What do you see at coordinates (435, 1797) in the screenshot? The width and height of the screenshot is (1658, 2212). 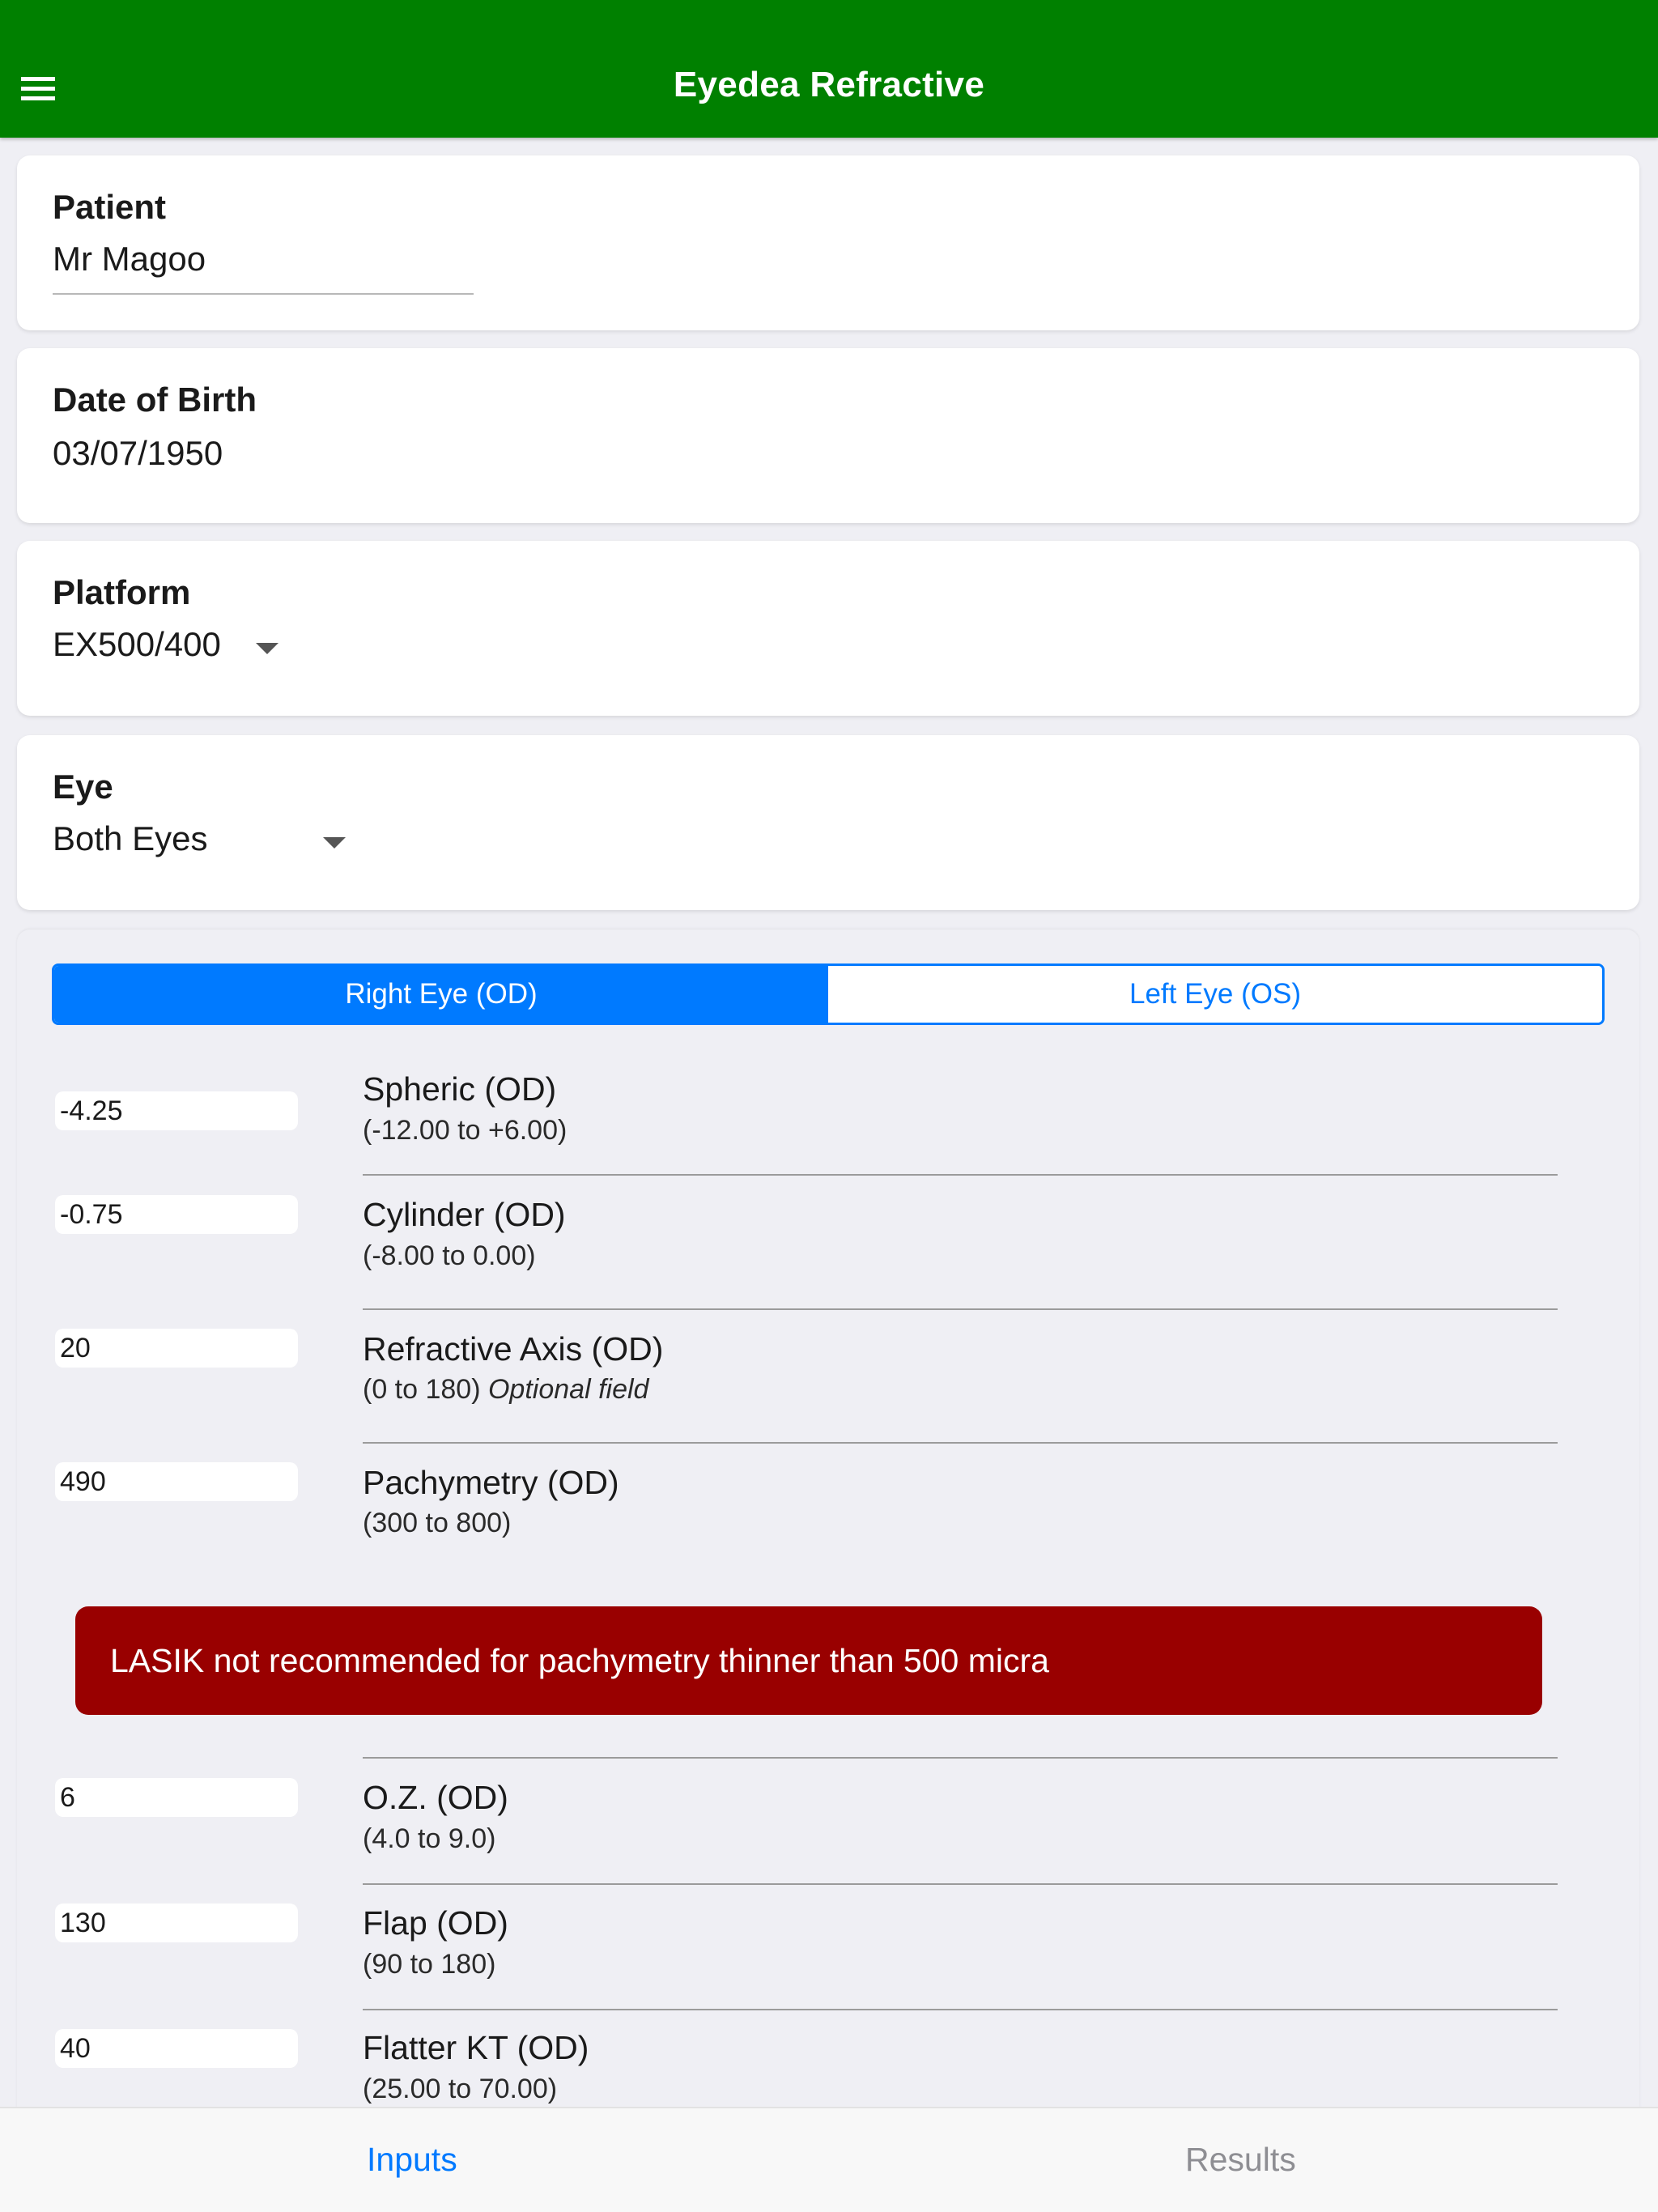 I see `oz-label: O.Z. (OD)` at bounding box center [435, 1797].